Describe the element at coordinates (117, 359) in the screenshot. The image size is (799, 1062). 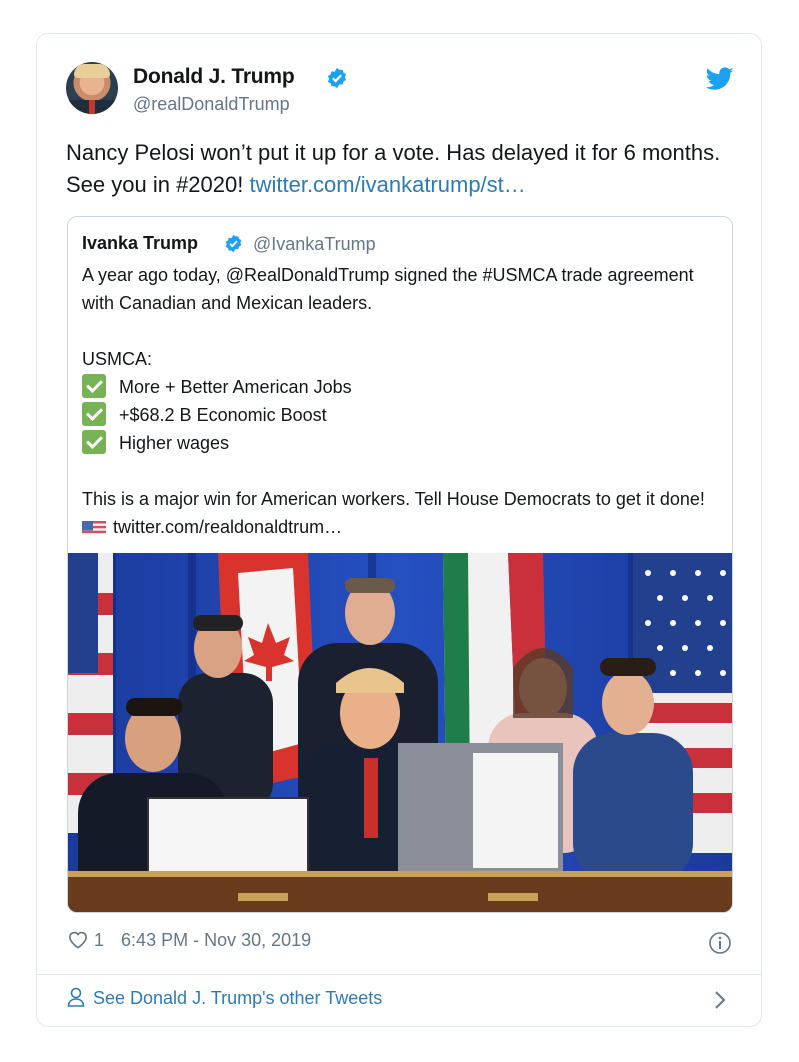
I see `quoted-list-heading: USMCA:` at that location.